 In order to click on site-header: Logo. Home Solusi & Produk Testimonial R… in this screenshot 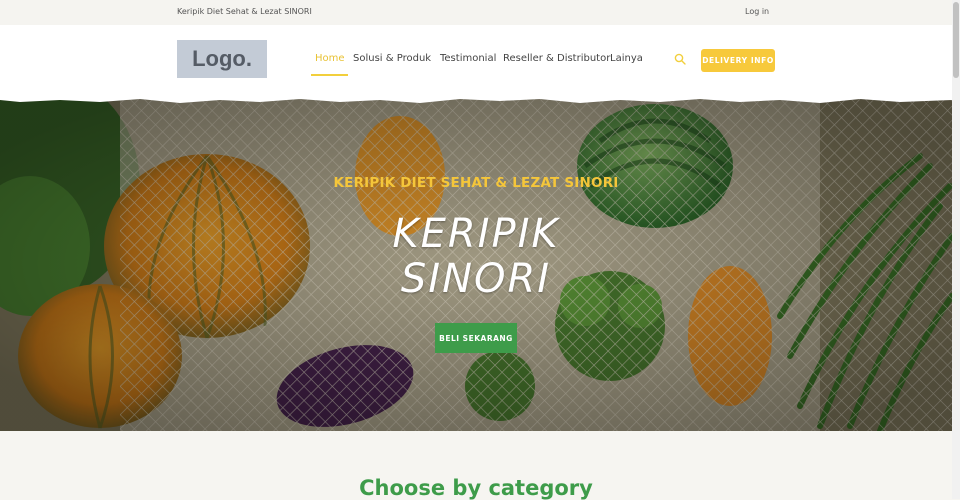, I will do `click(476, 60)`.